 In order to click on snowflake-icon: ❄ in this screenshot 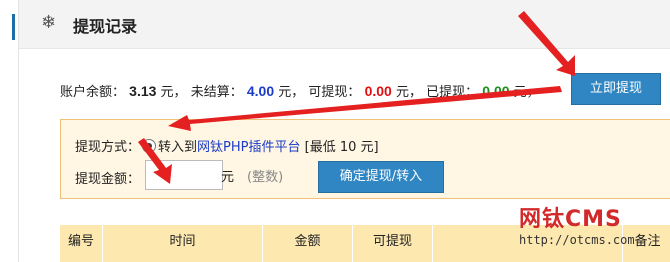, I will do `click(49, 22)`.